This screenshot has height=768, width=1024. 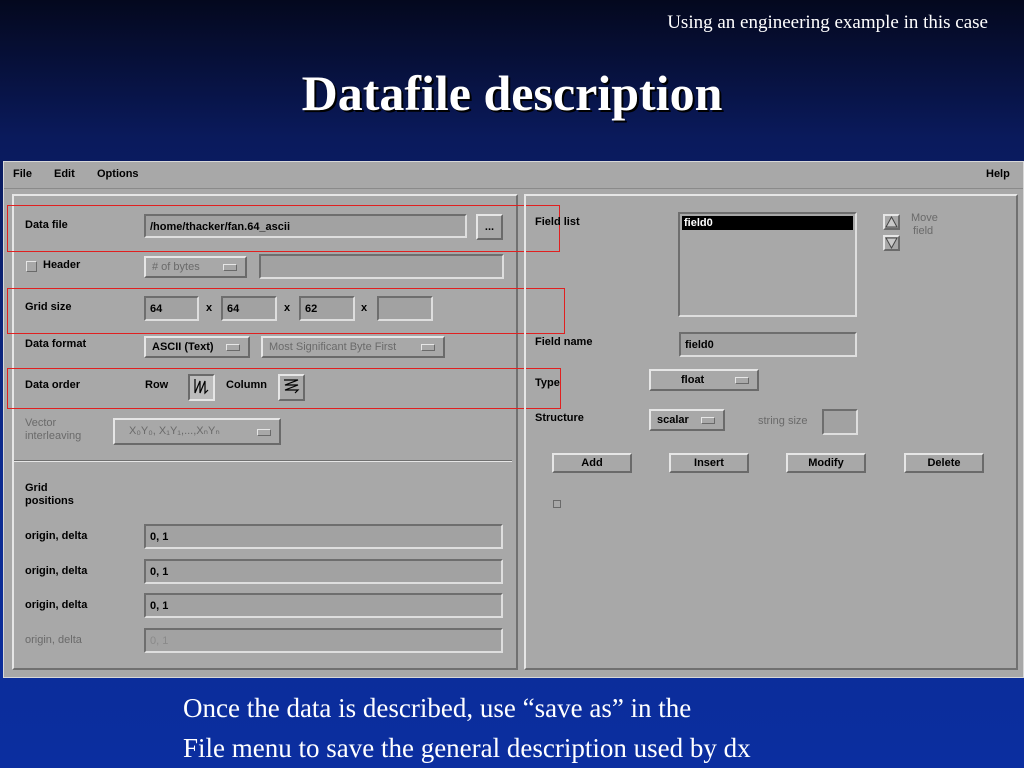 What do you see at coordinates (709, 463) in the screenshot?
I see `insert-button: Insert` at bounding box center [709, 463].